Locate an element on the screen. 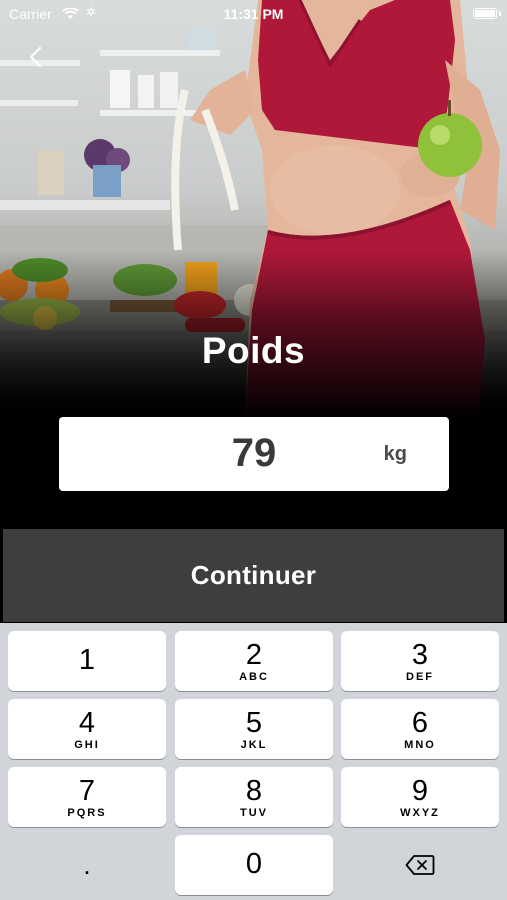 The image size is (507, 900). back-button is located at coordinates (35, 57).